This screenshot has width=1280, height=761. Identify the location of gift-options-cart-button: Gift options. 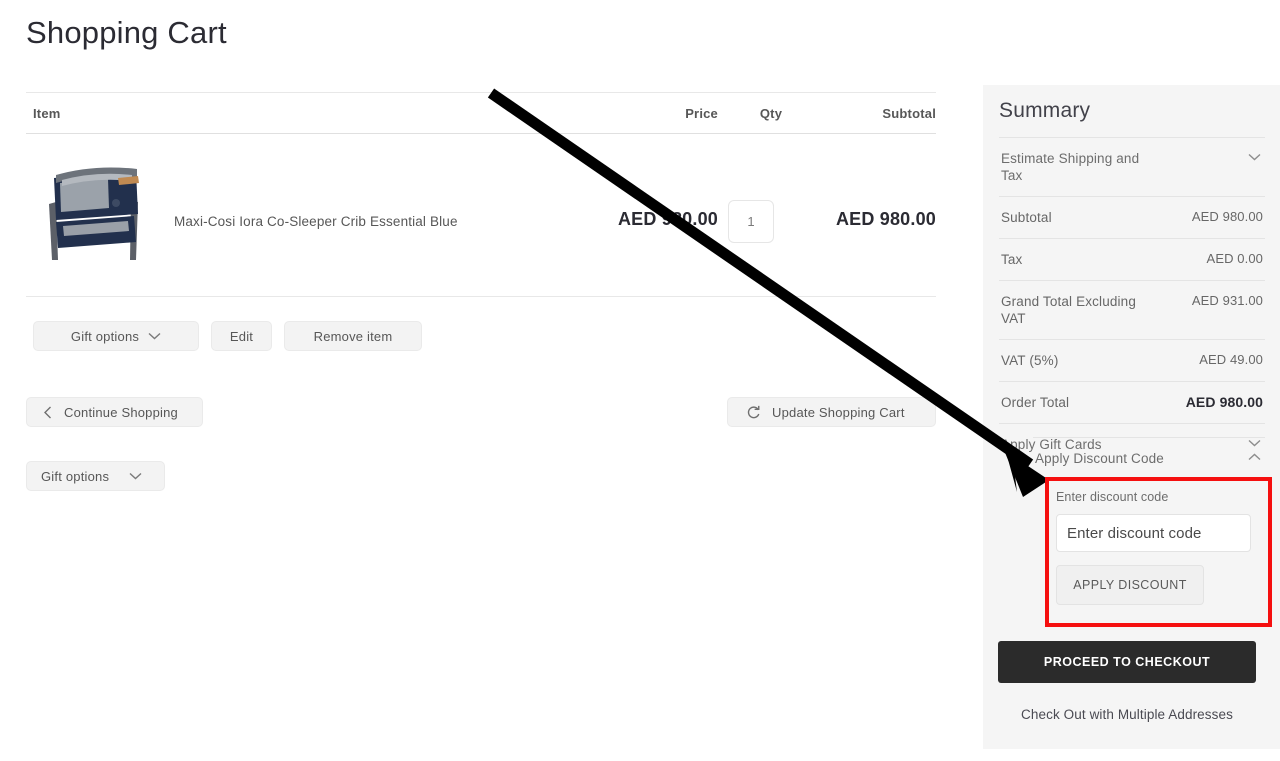
(95, 476).